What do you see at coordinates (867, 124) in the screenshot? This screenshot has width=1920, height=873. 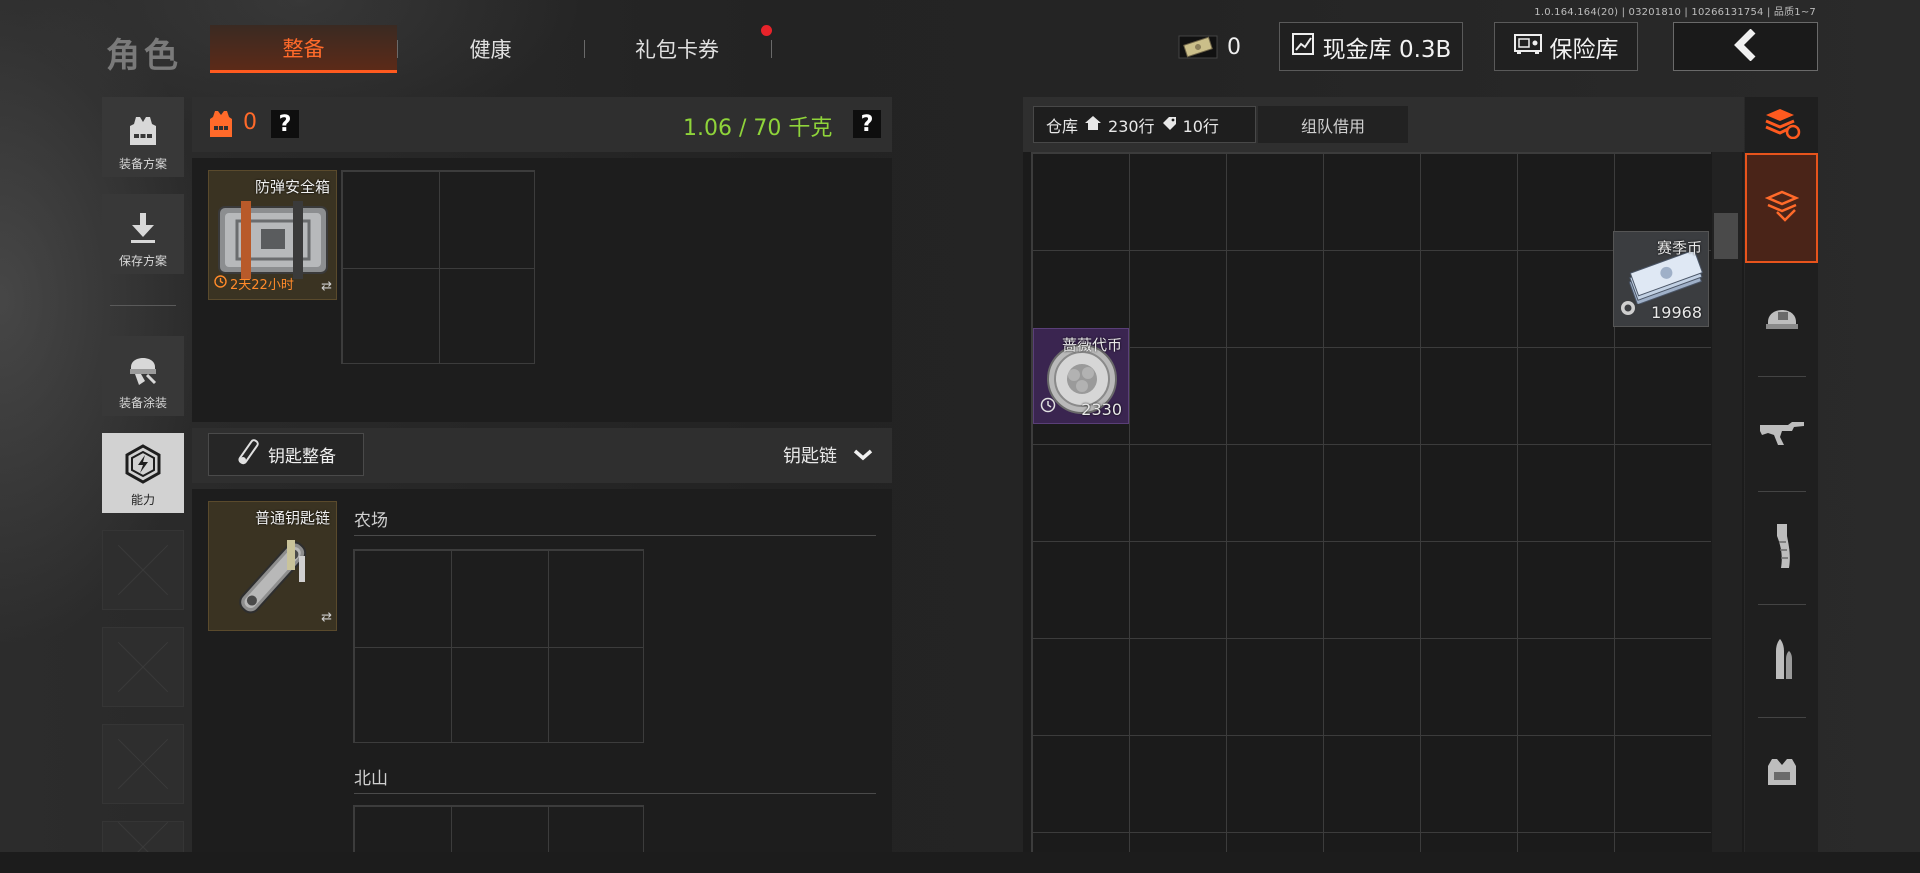 I see `weight-help-button: ?` at bounding box center [867, 124].